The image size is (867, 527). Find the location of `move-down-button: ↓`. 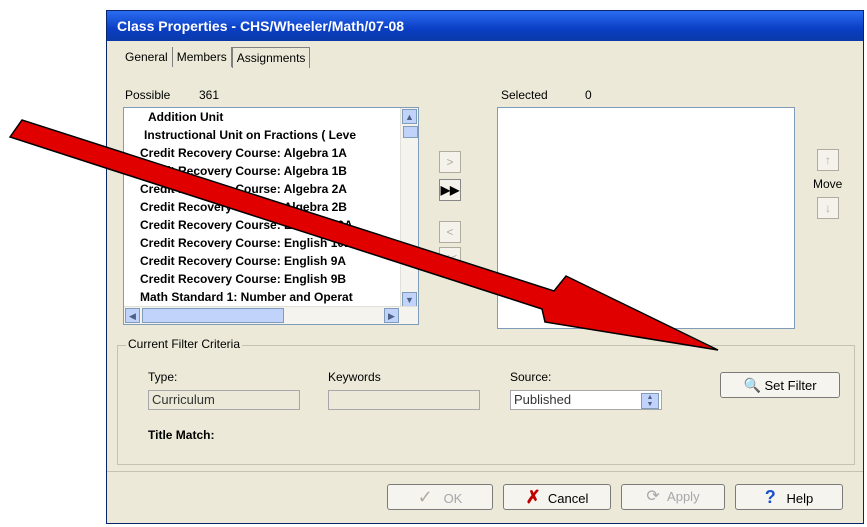

move-down-button: ↓ is located at coordinates (828, 208).